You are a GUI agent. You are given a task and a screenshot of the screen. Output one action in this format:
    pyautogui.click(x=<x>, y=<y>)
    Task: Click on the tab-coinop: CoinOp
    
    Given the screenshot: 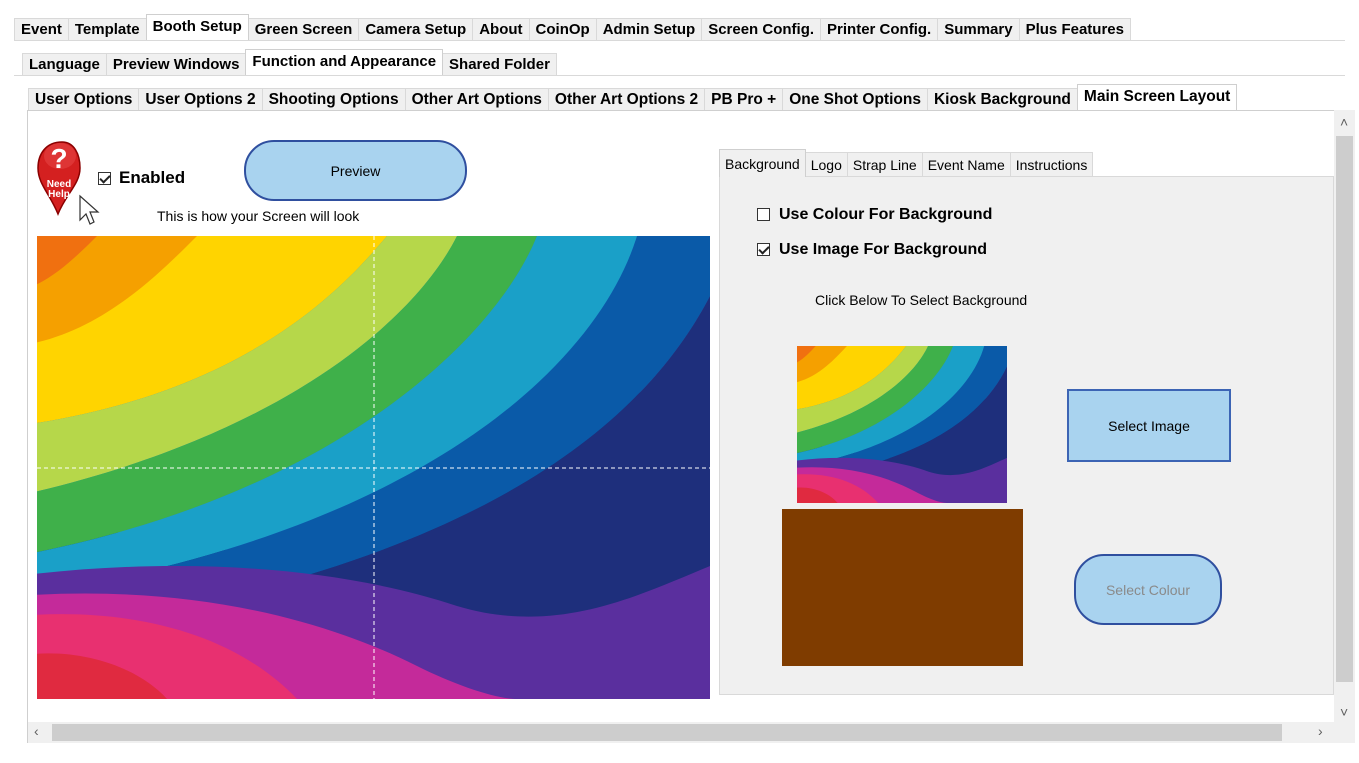 What is the action you would take?
    pyautogui.click(x=562, y=29)
    